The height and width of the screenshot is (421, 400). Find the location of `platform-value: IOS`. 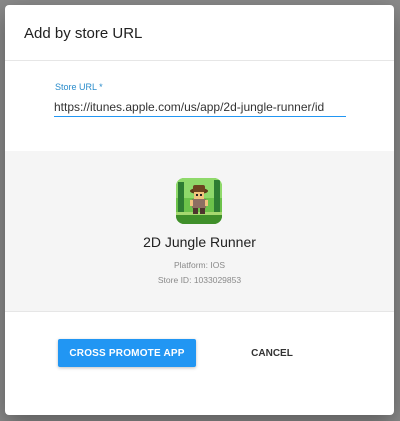

platform-value: IOS is located at coordinates (218, 265).